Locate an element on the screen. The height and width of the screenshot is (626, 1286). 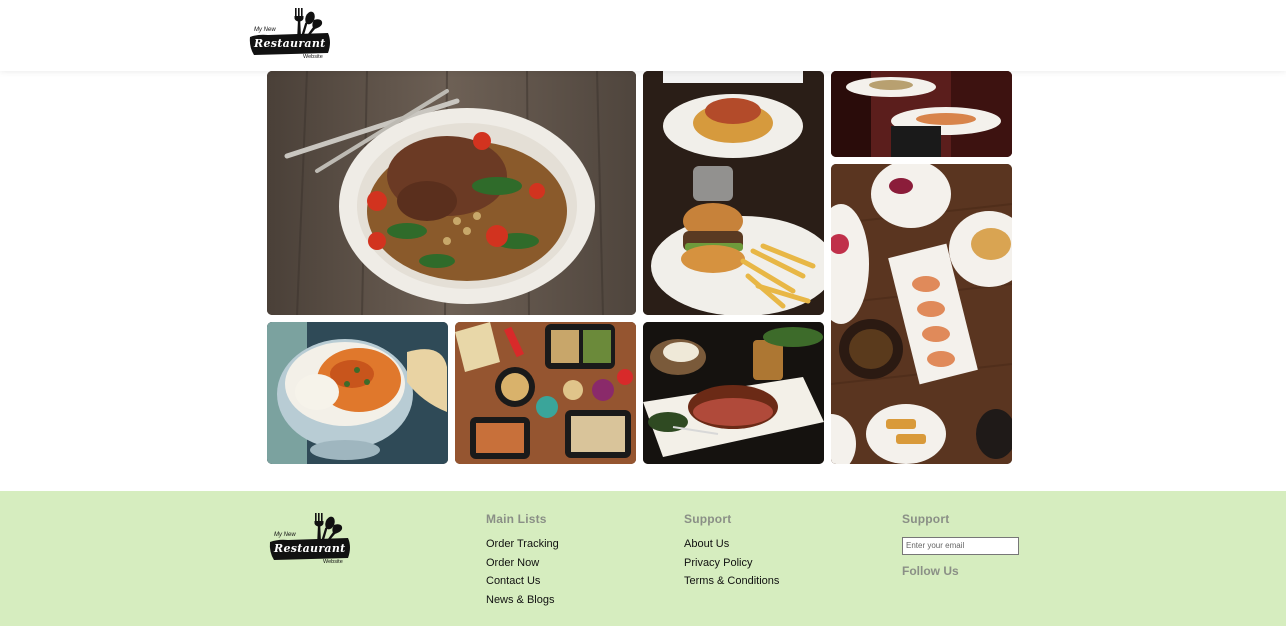
support-heading: Support is located at coordinates (708, 519).